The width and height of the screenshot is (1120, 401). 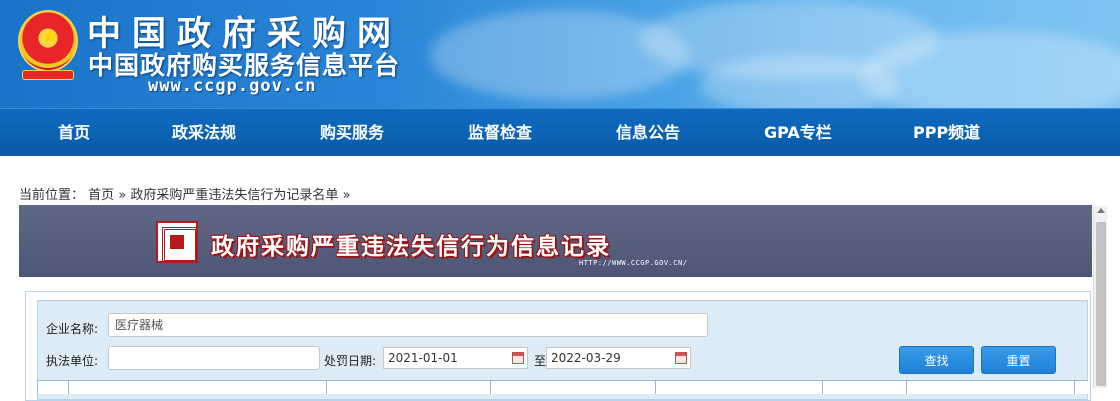 I want to click on emblem-base, so click(x=48, y=75).